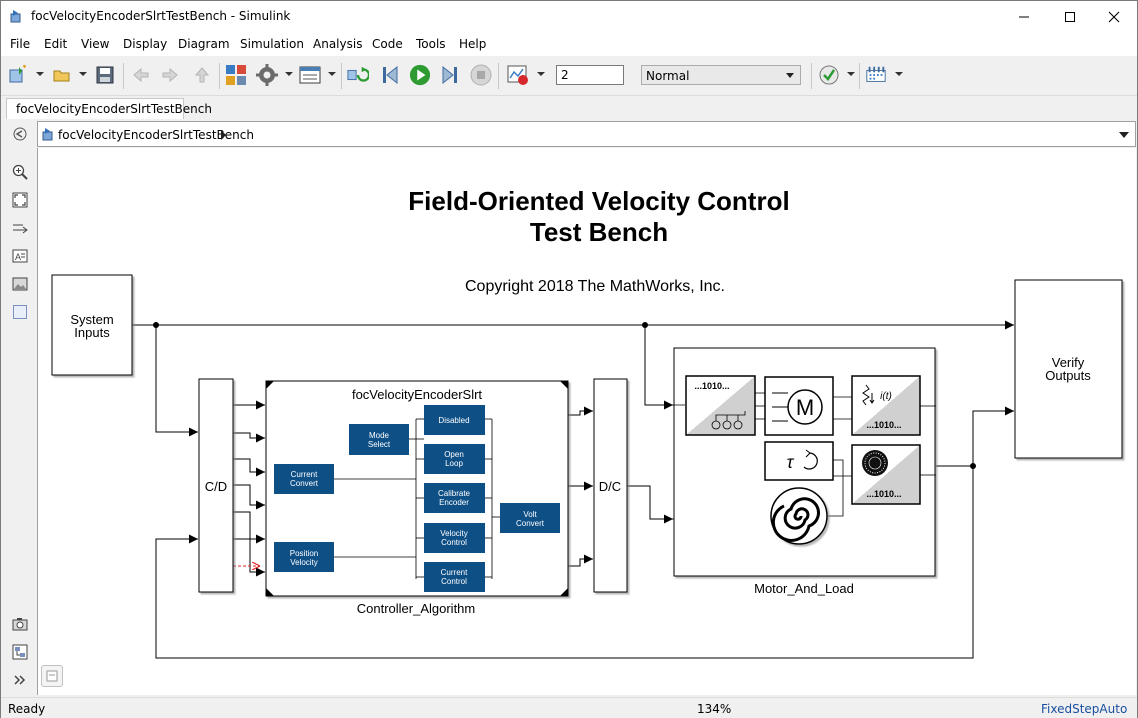 The height and width of the screenshot is (718, 1138). Describe the element at coordinates (851, 74) in the screenshot. I see `advisor-dropdown-icon` at that location.